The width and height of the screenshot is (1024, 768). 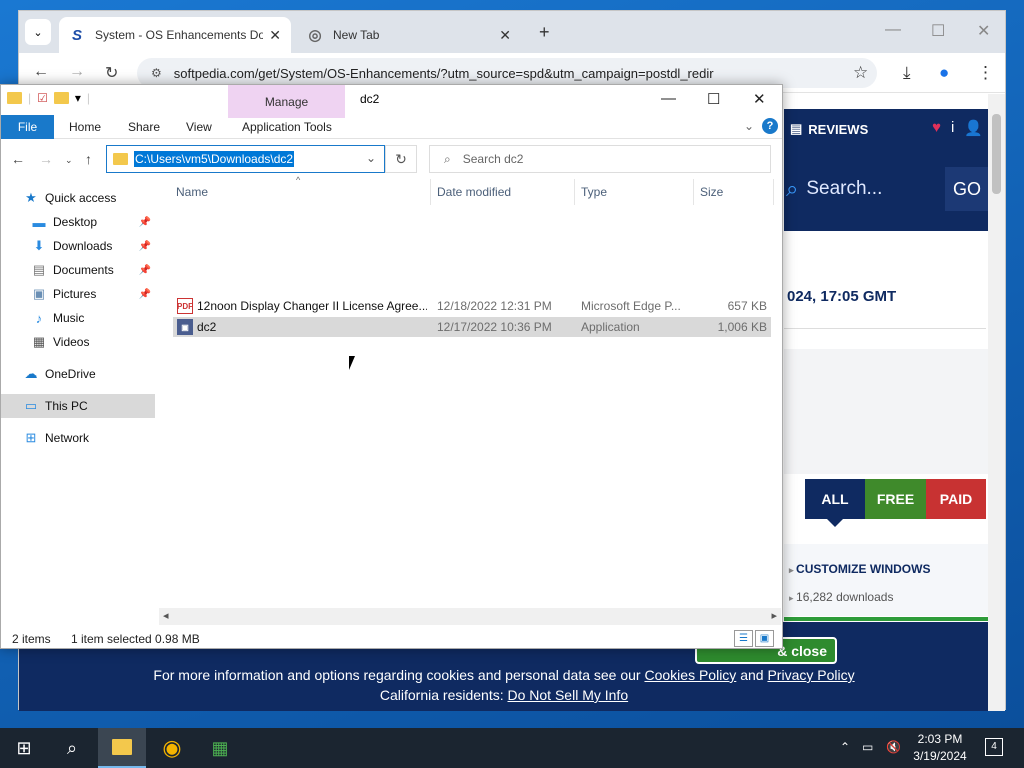 I want to click on heart-icon: ♥, so click(x=936, y=128).